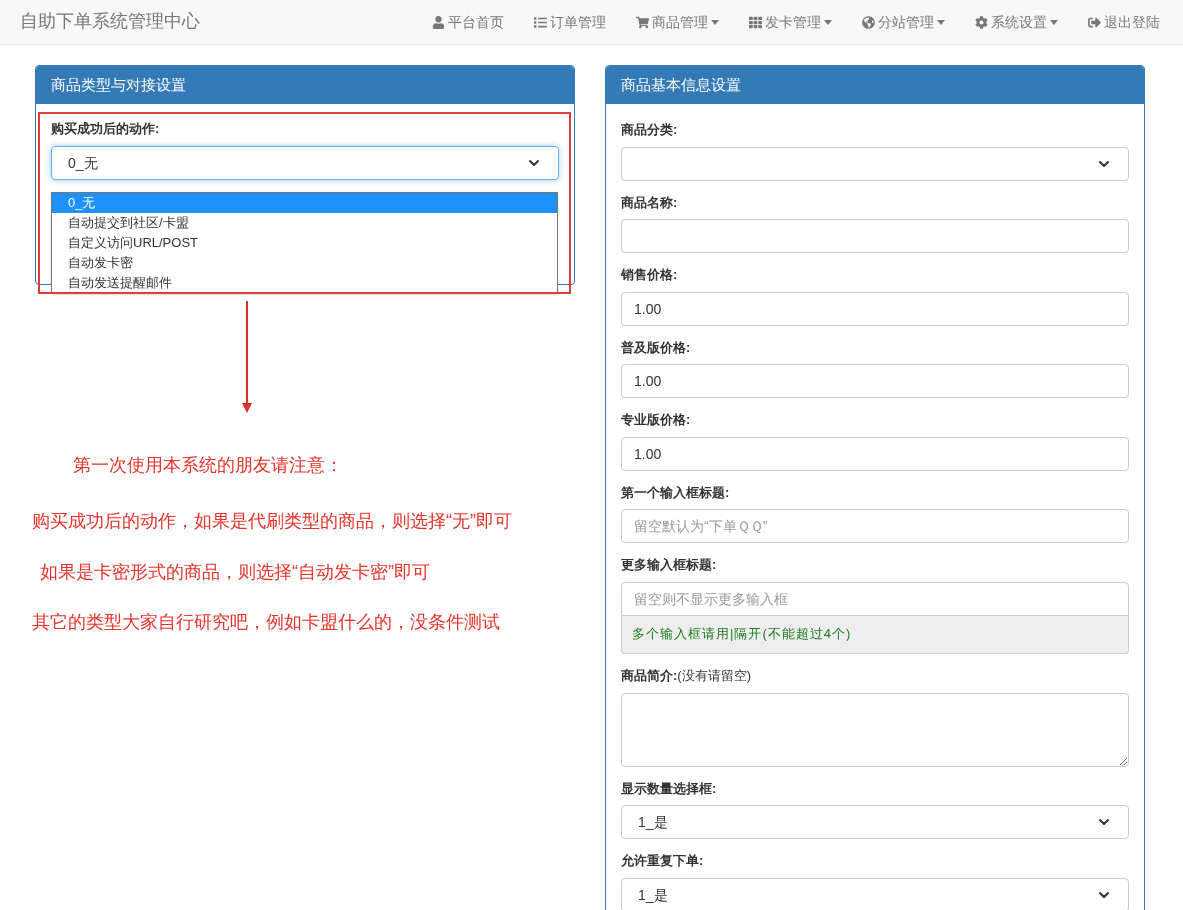  Describe the element at coordinates (677, 22) in the screenshot. I see `nav-link: 商品管理` at that location.